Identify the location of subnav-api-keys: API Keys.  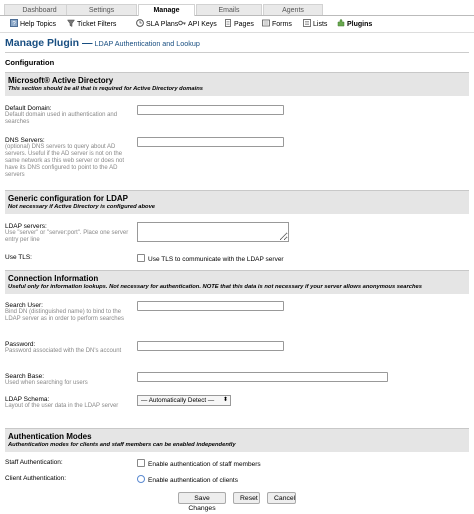
(197, 24).